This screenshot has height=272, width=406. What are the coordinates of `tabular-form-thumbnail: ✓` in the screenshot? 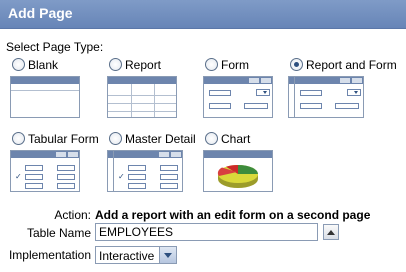 It's located at (45, 171).